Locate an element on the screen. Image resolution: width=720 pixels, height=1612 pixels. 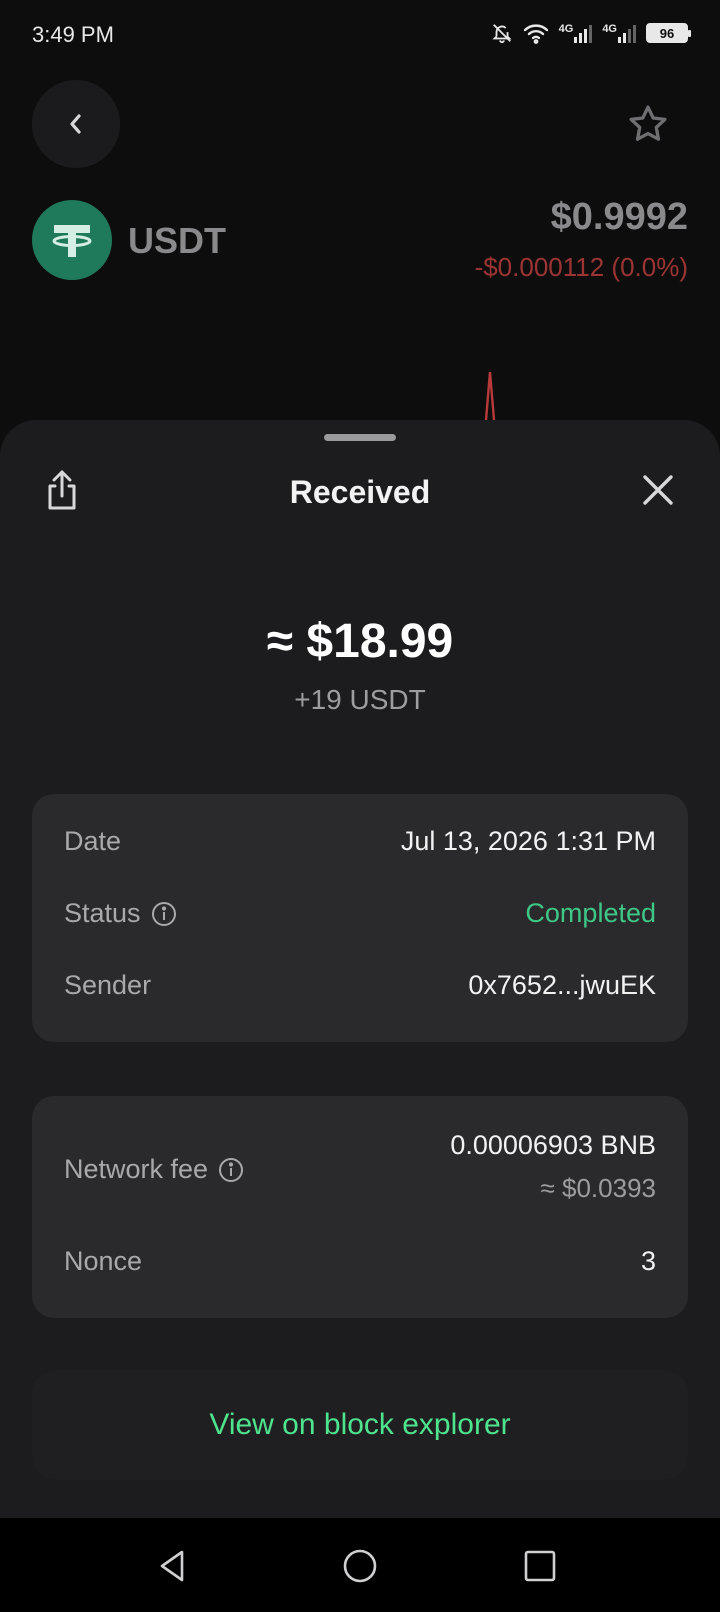
nonce-row: Nonce 3 is located at coordinates (360, 1261).